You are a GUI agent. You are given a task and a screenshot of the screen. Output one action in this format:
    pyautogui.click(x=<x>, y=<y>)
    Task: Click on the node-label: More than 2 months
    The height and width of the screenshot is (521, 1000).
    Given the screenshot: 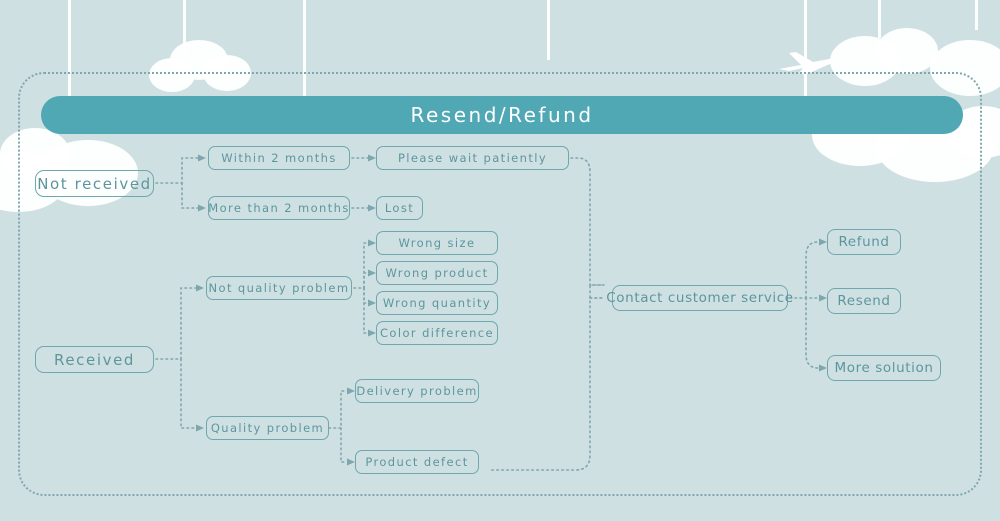 What is the action you would take?
    pyautogui.click(x=279, y=208)
    